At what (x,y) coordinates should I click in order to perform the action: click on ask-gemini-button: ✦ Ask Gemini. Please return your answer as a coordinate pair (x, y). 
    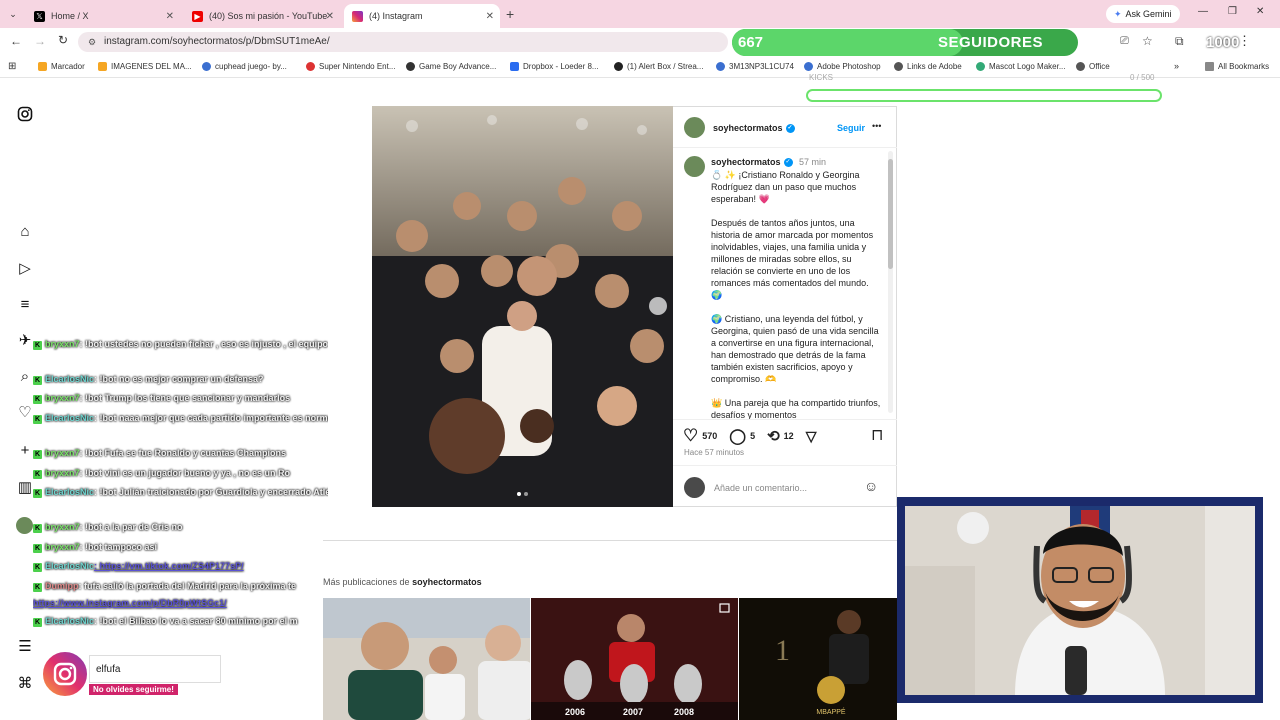
    Looking at the image, I should click on (1143, 14).